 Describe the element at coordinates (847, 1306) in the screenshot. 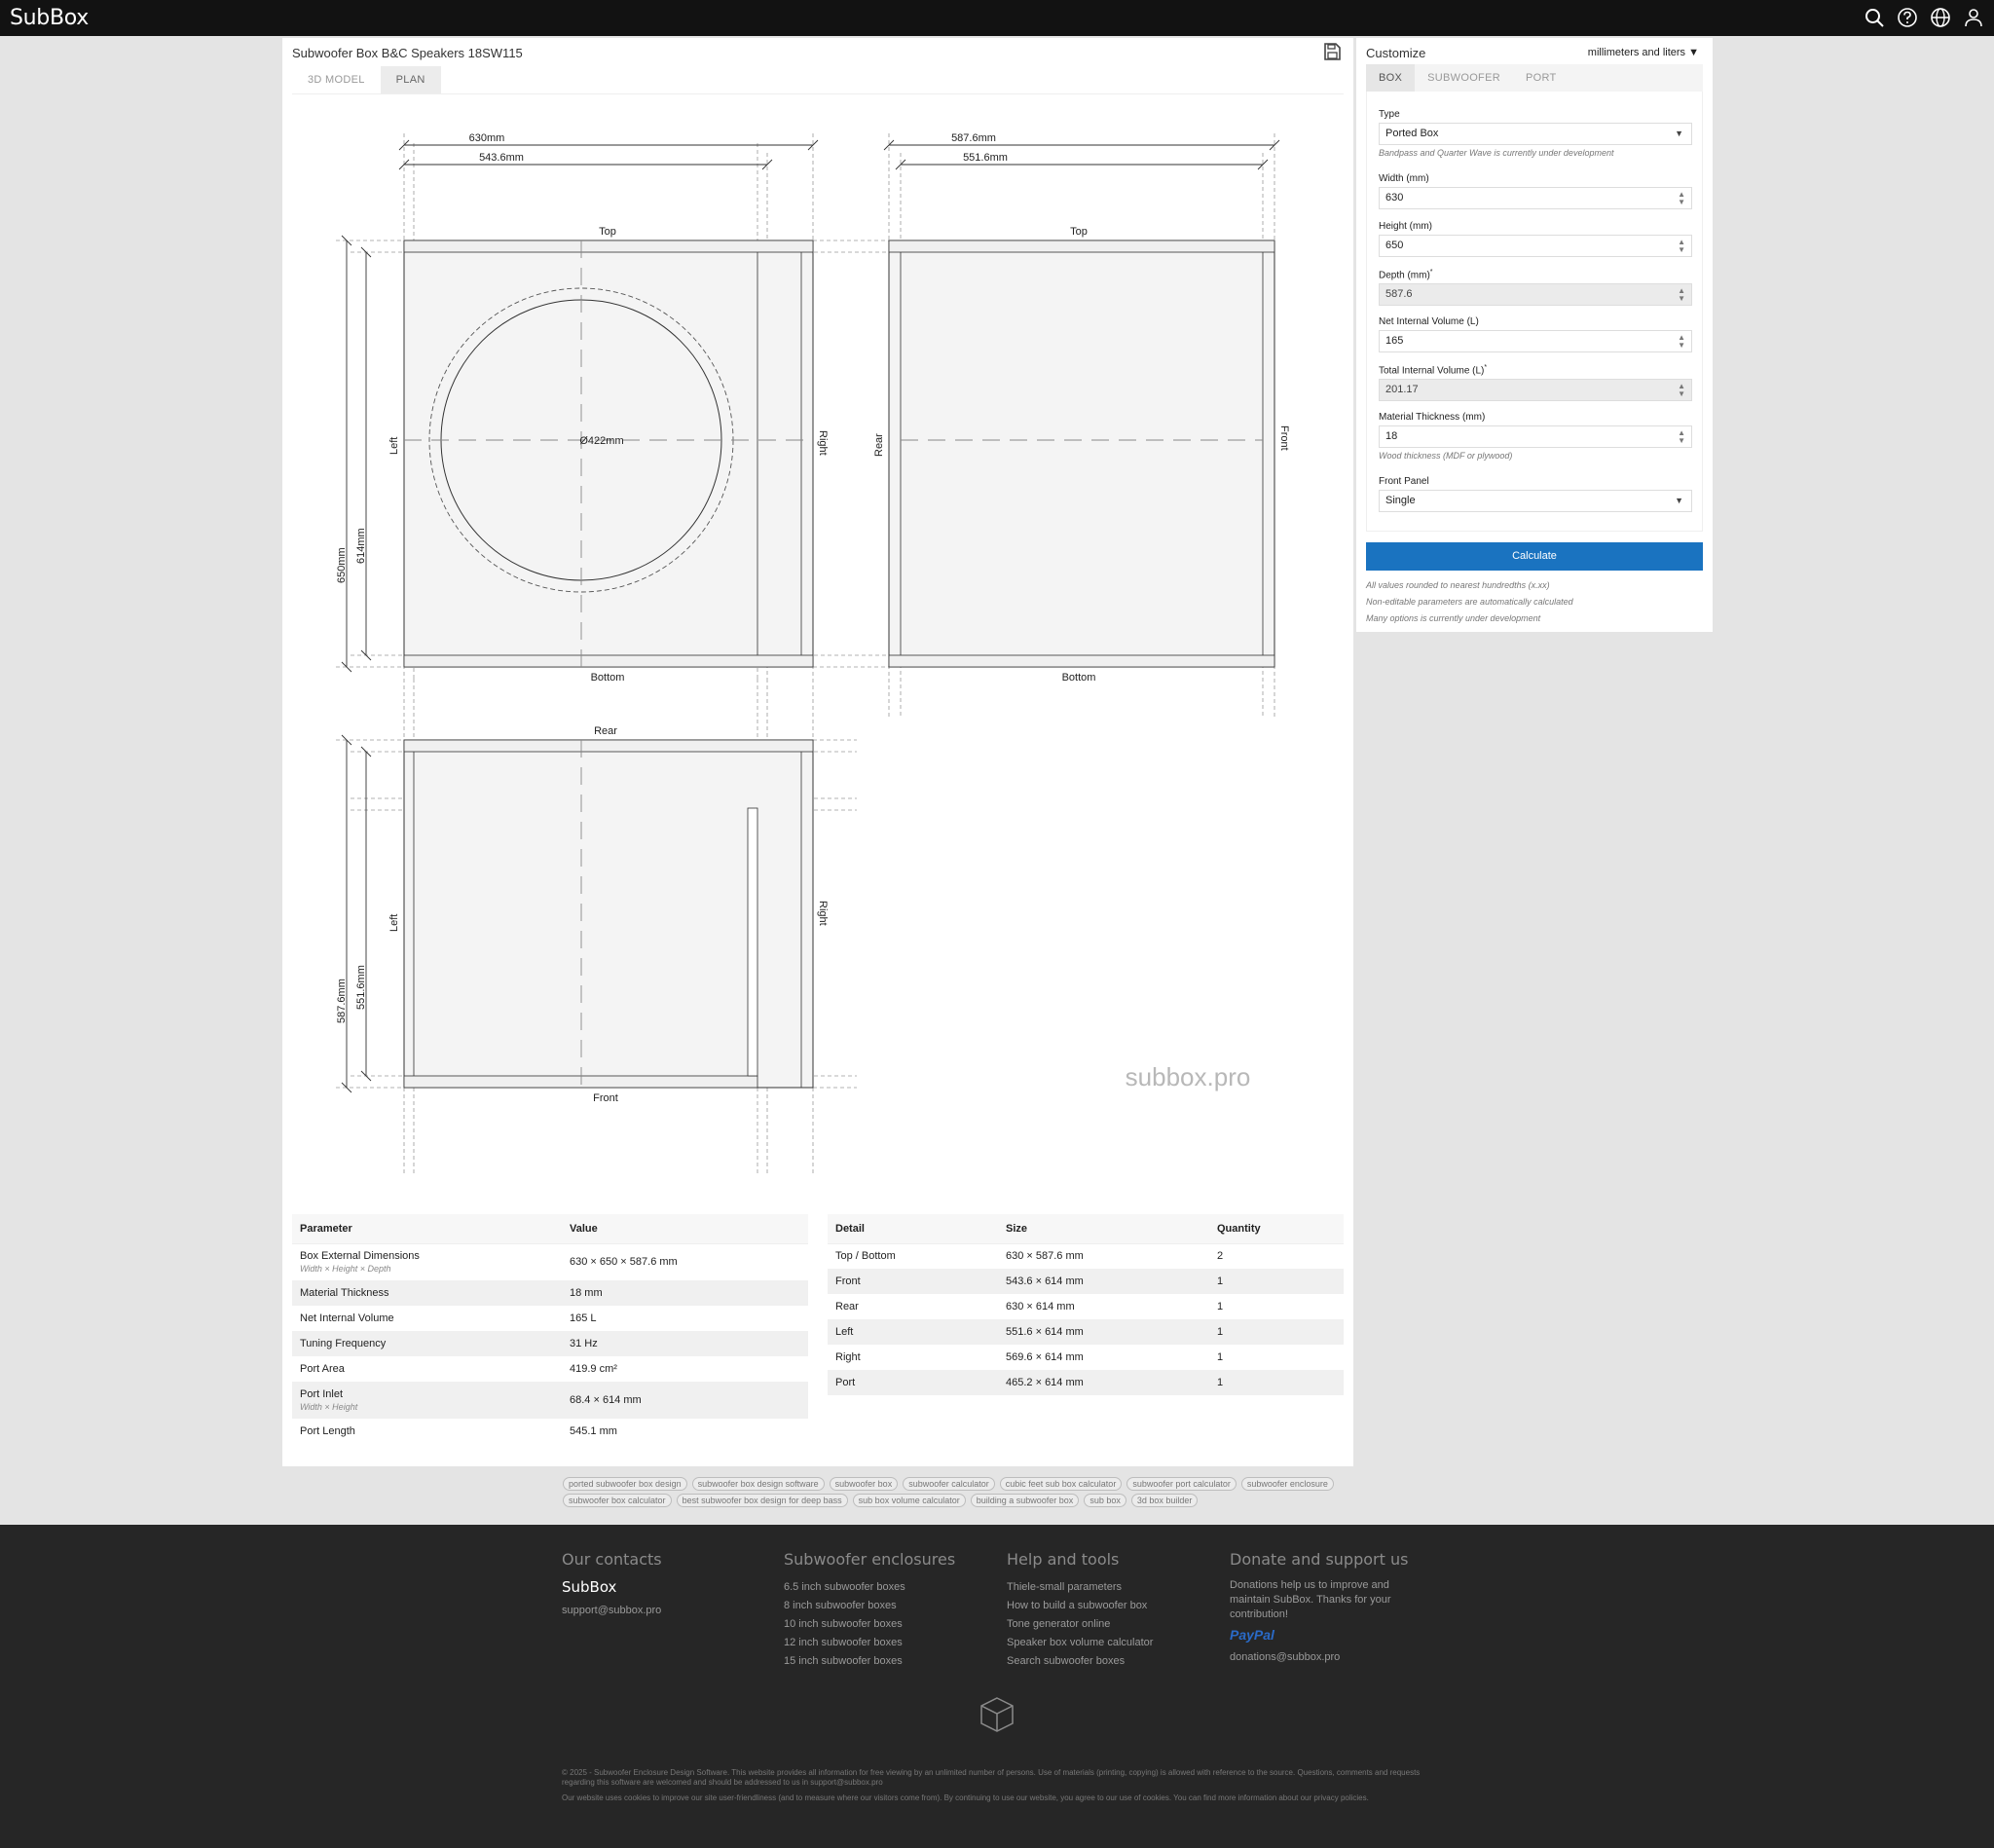

I see `detail-name: Rear` at that location.